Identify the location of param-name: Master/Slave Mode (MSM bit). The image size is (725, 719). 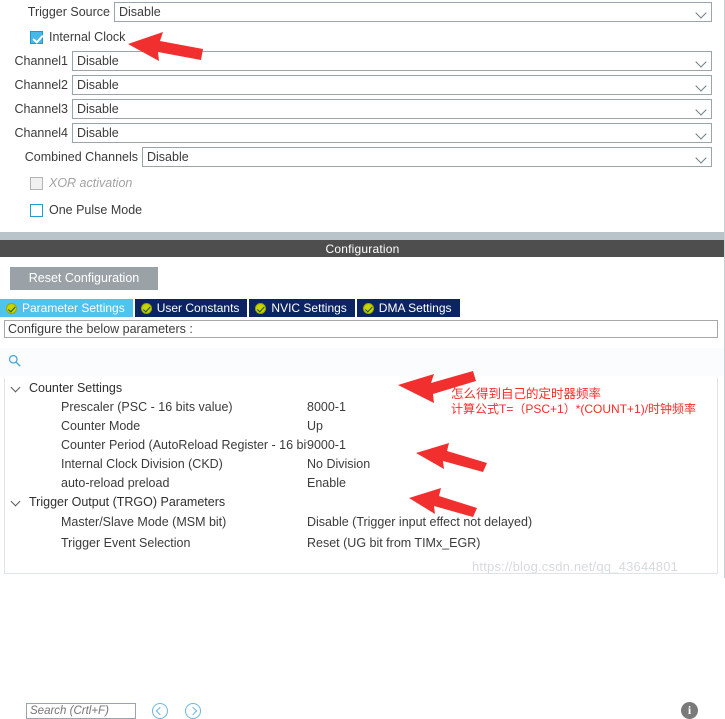
(144, 521).